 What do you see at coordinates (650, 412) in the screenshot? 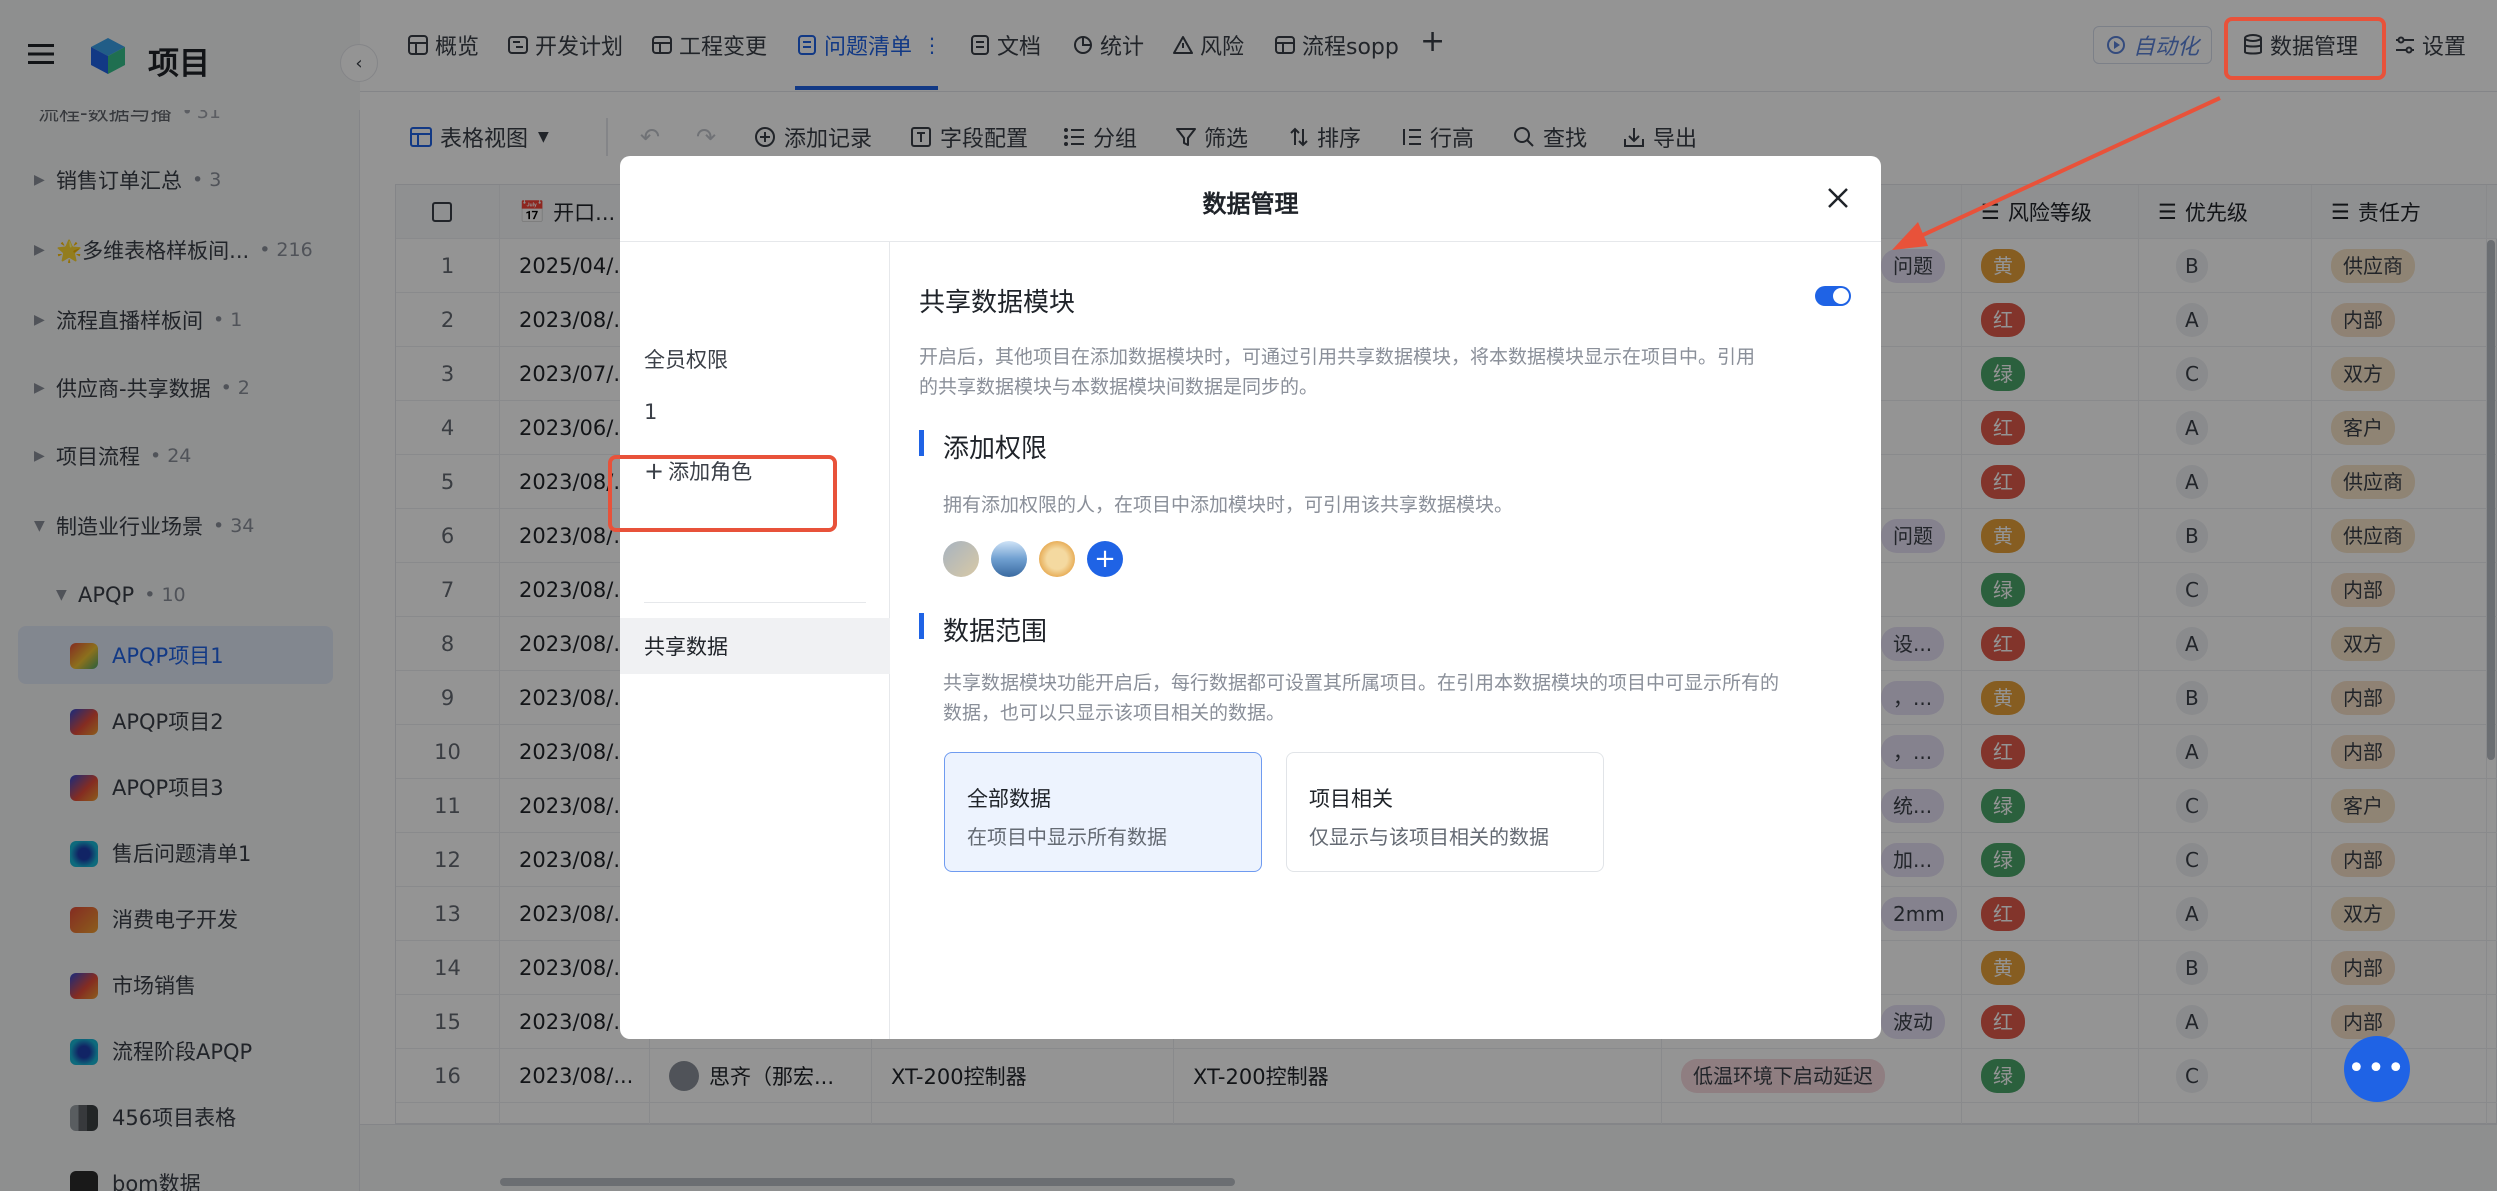
I see `nav-role-1: 1` at bounding box center [650, 412].